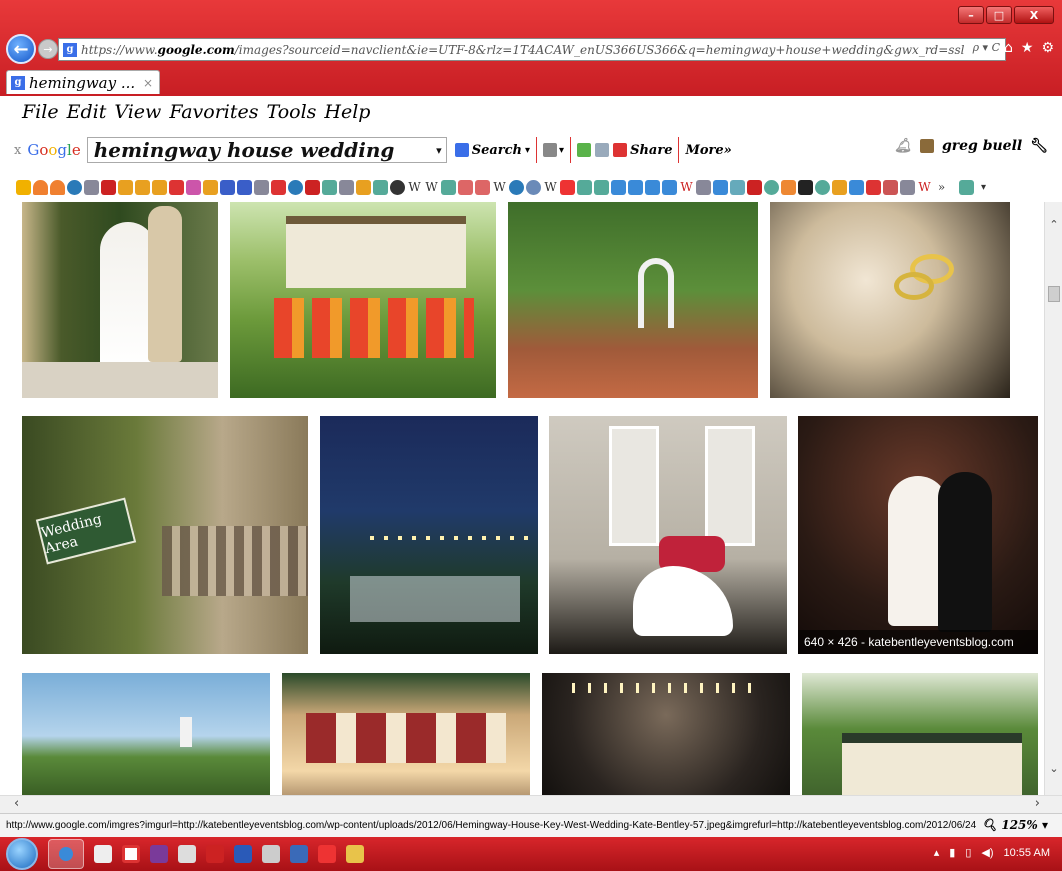  Describe the element at coordinates (347, 112) in the screenshot. I see `menu-help: Help` at that location.